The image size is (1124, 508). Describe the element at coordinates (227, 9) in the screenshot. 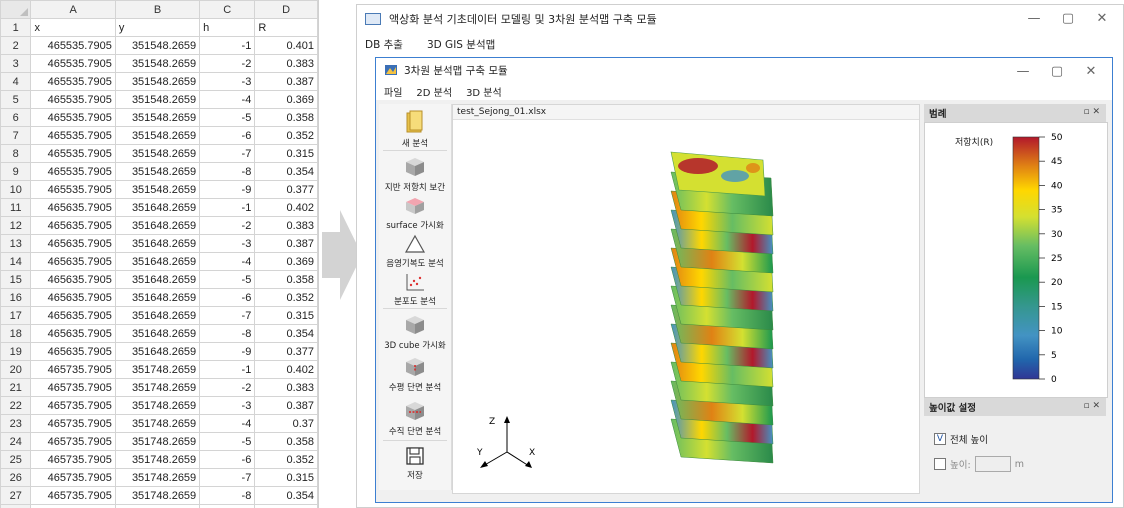

I see `column-header-c: C` at that location.